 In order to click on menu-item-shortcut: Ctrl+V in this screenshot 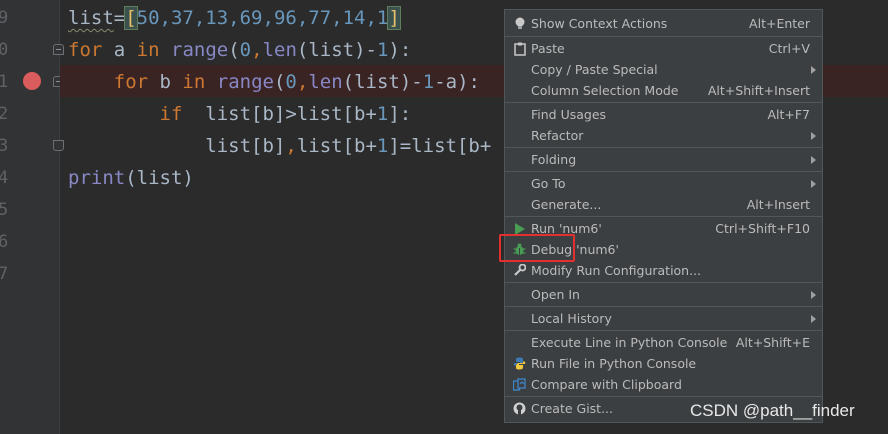, I will do `click(789, 48)`.